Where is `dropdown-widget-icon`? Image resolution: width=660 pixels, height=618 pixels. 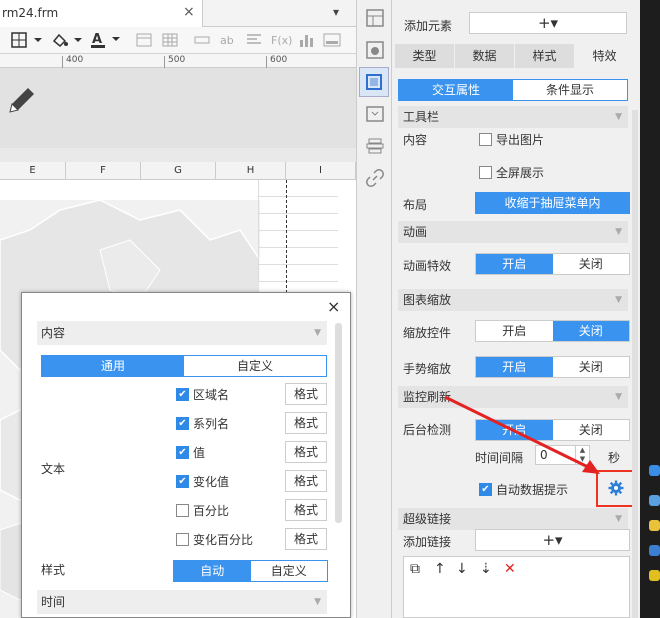 dropdown-widget-icon is located at coordinates (375, 114).